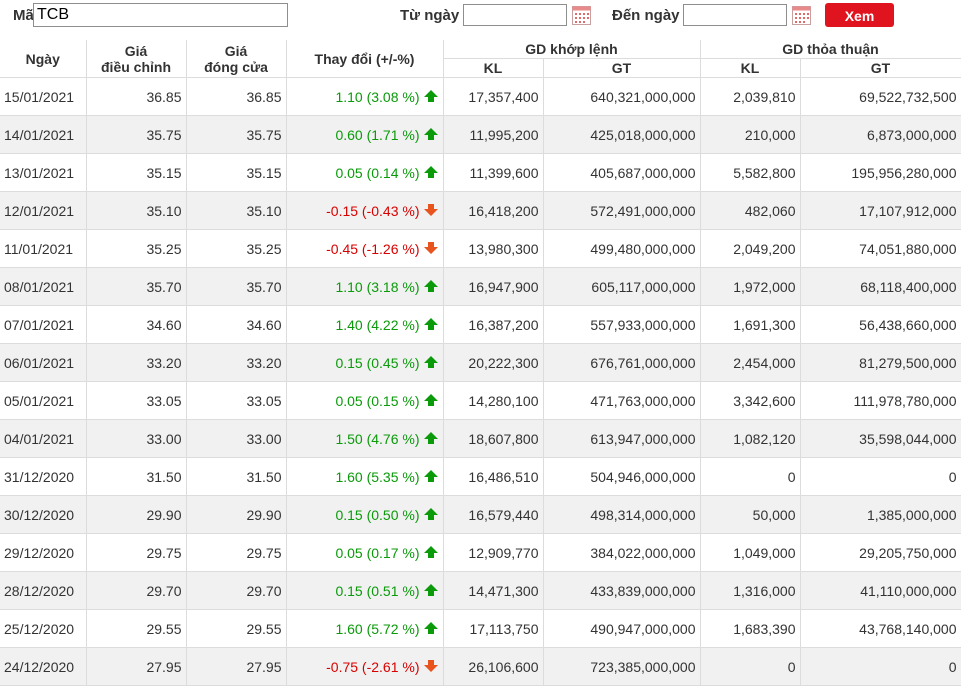  Describe the element at coordinates (43, 59) in the screenshot. I see `col-date-header: Ngày` at that location.